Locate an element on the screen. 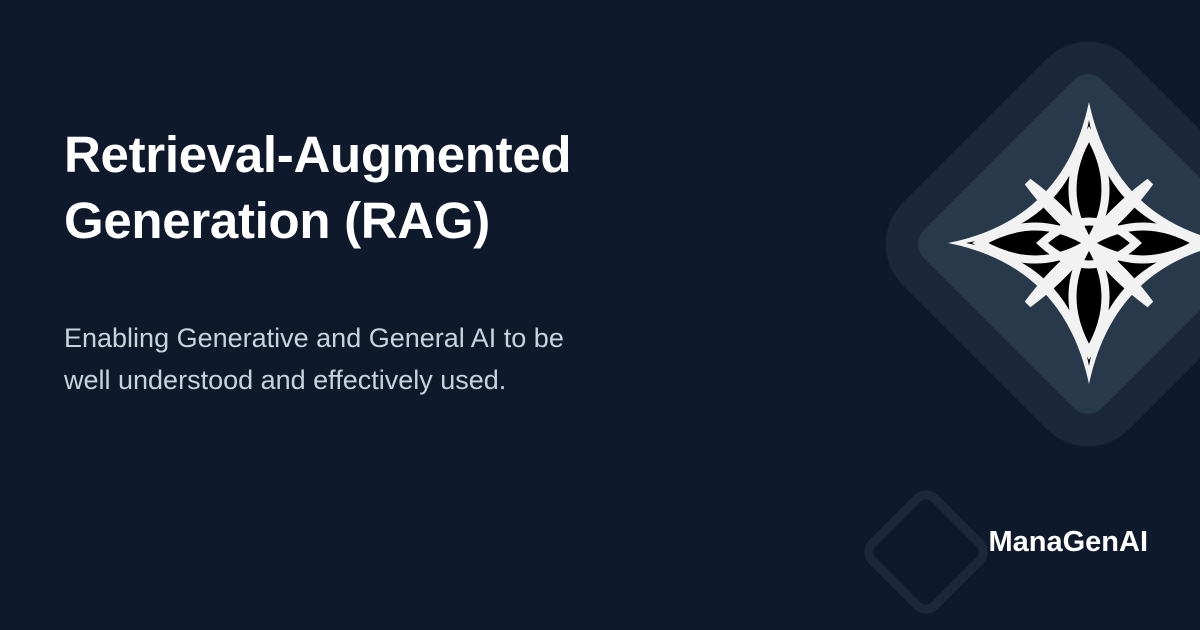 The image size is (1200, 630). subtitle-line-2: well understood and effectively used. is located at coordinates (285, 380).